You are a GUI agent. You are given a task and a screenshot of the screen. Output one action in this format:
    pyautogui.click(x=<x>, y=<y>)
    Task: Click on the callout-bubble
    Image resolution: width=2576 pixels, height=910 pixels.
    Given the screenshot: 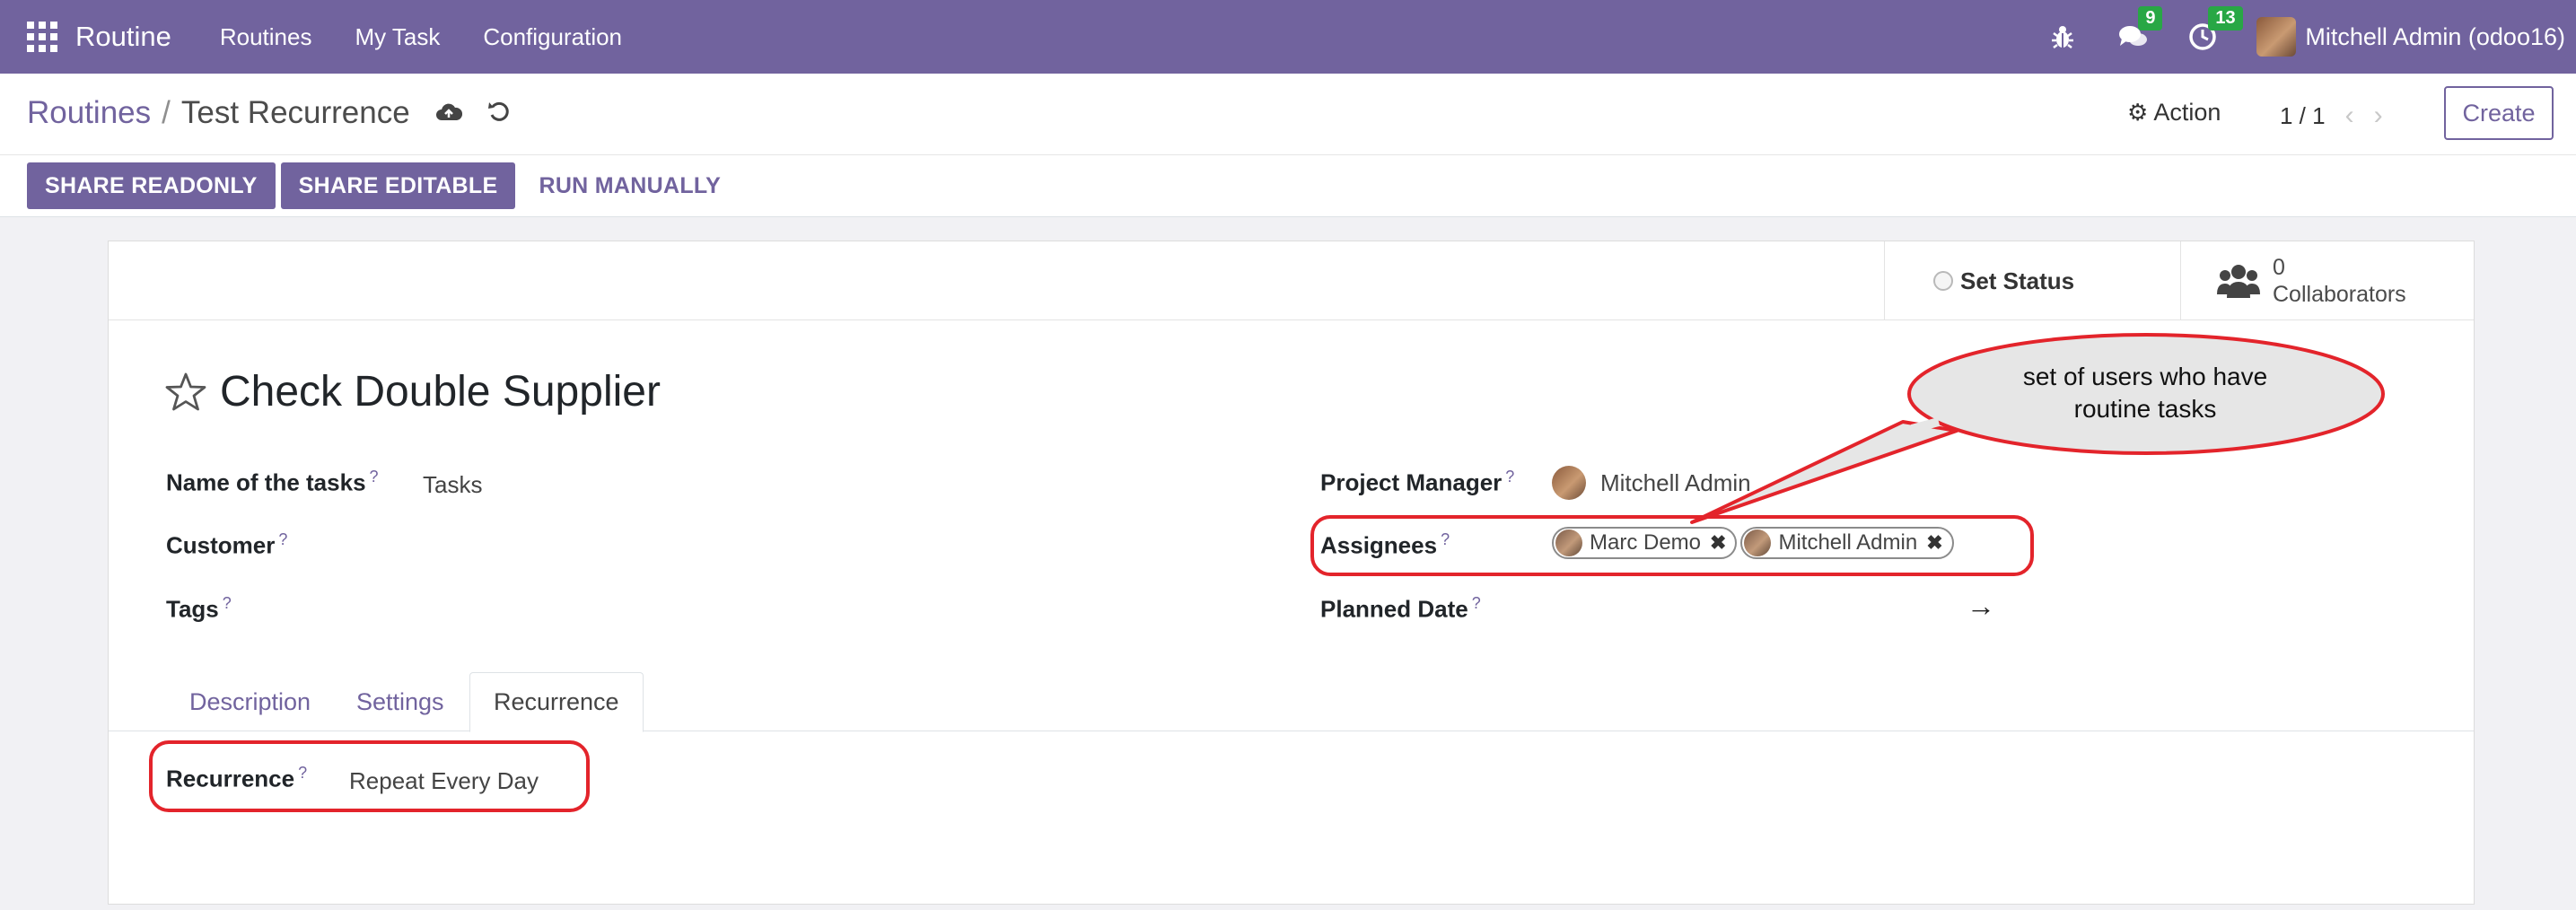 What is the action you would take?
    pyautogui.click(x=2037, y=429)
    